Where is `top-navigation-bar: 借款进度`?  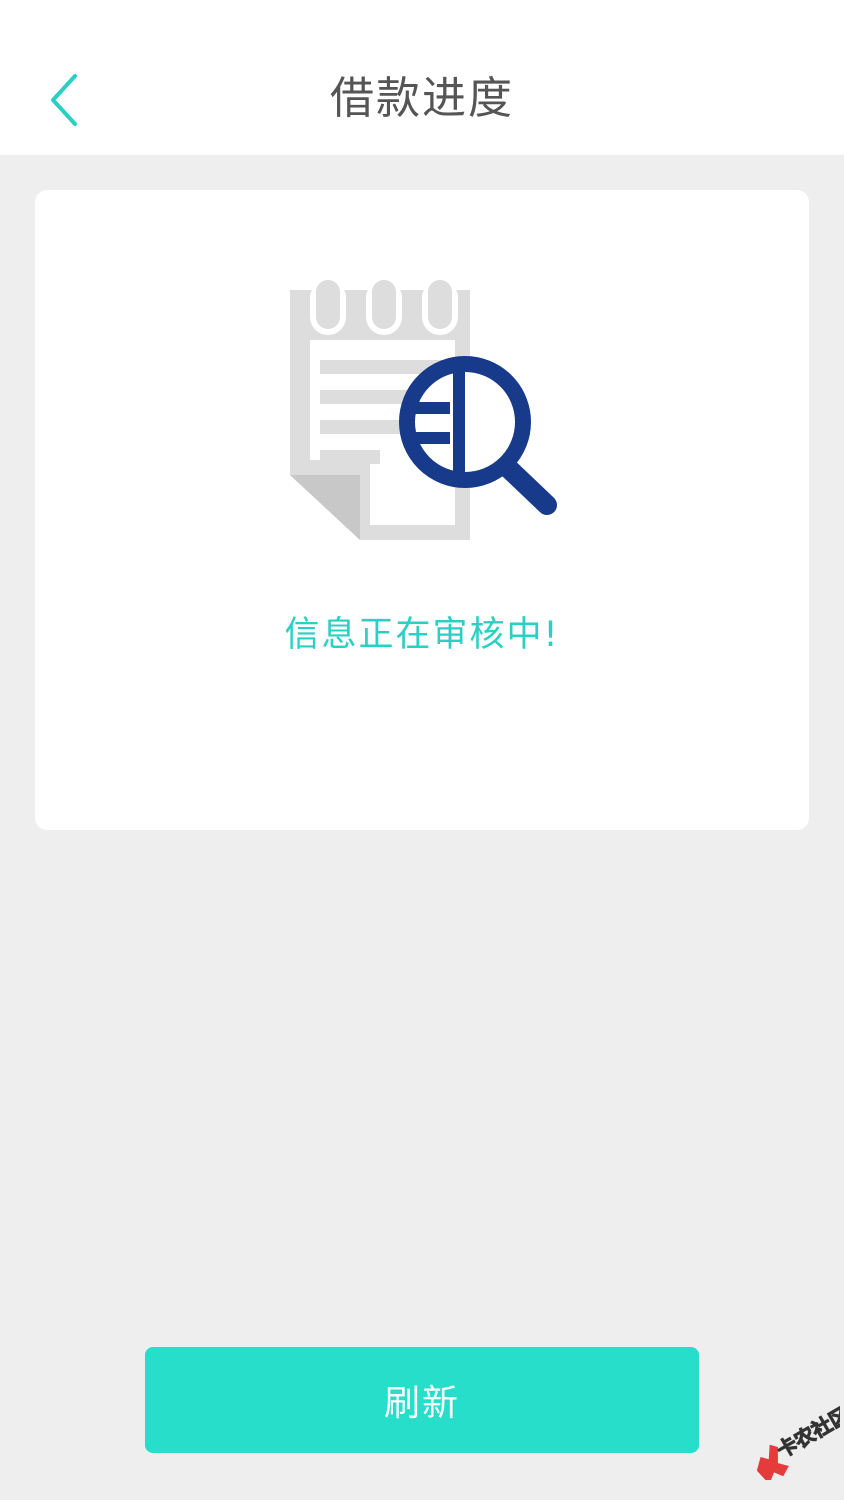 top-navigation-bar: 借款进度 is located at coordinates (422, 77).